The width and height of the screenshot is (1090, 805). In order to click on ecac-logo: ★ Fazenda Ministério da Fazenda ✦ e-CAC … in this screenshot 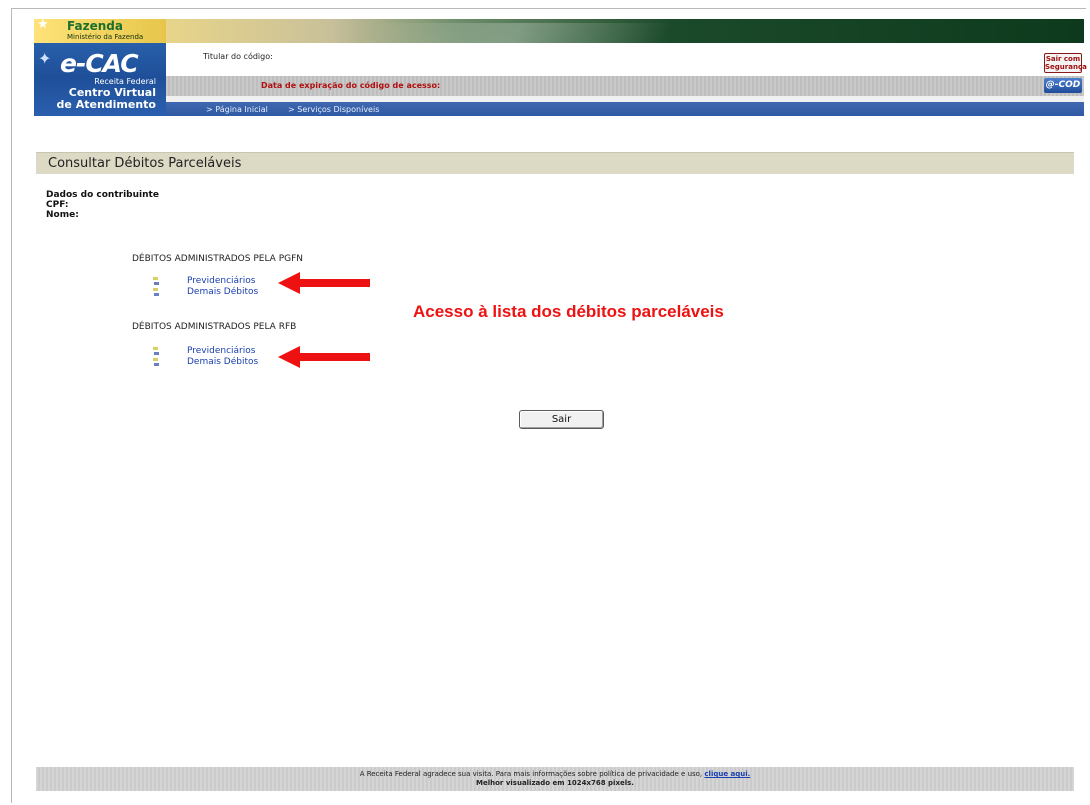, I will do `click(100, 66)`.